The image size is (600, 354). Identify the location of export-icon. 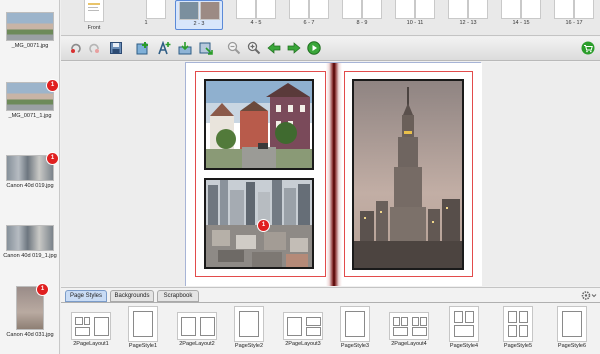
(206, 48).